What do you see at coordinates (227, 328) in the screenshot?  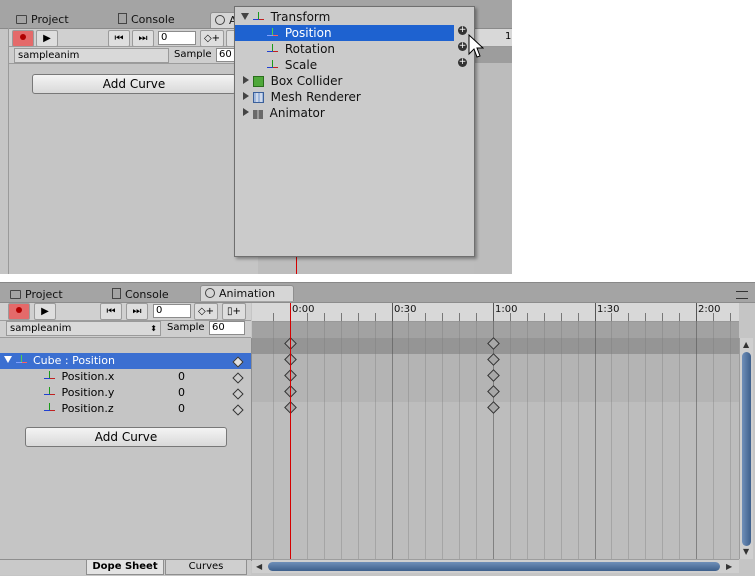 I see `sample-field: 60` at bounding box center [227, 328].